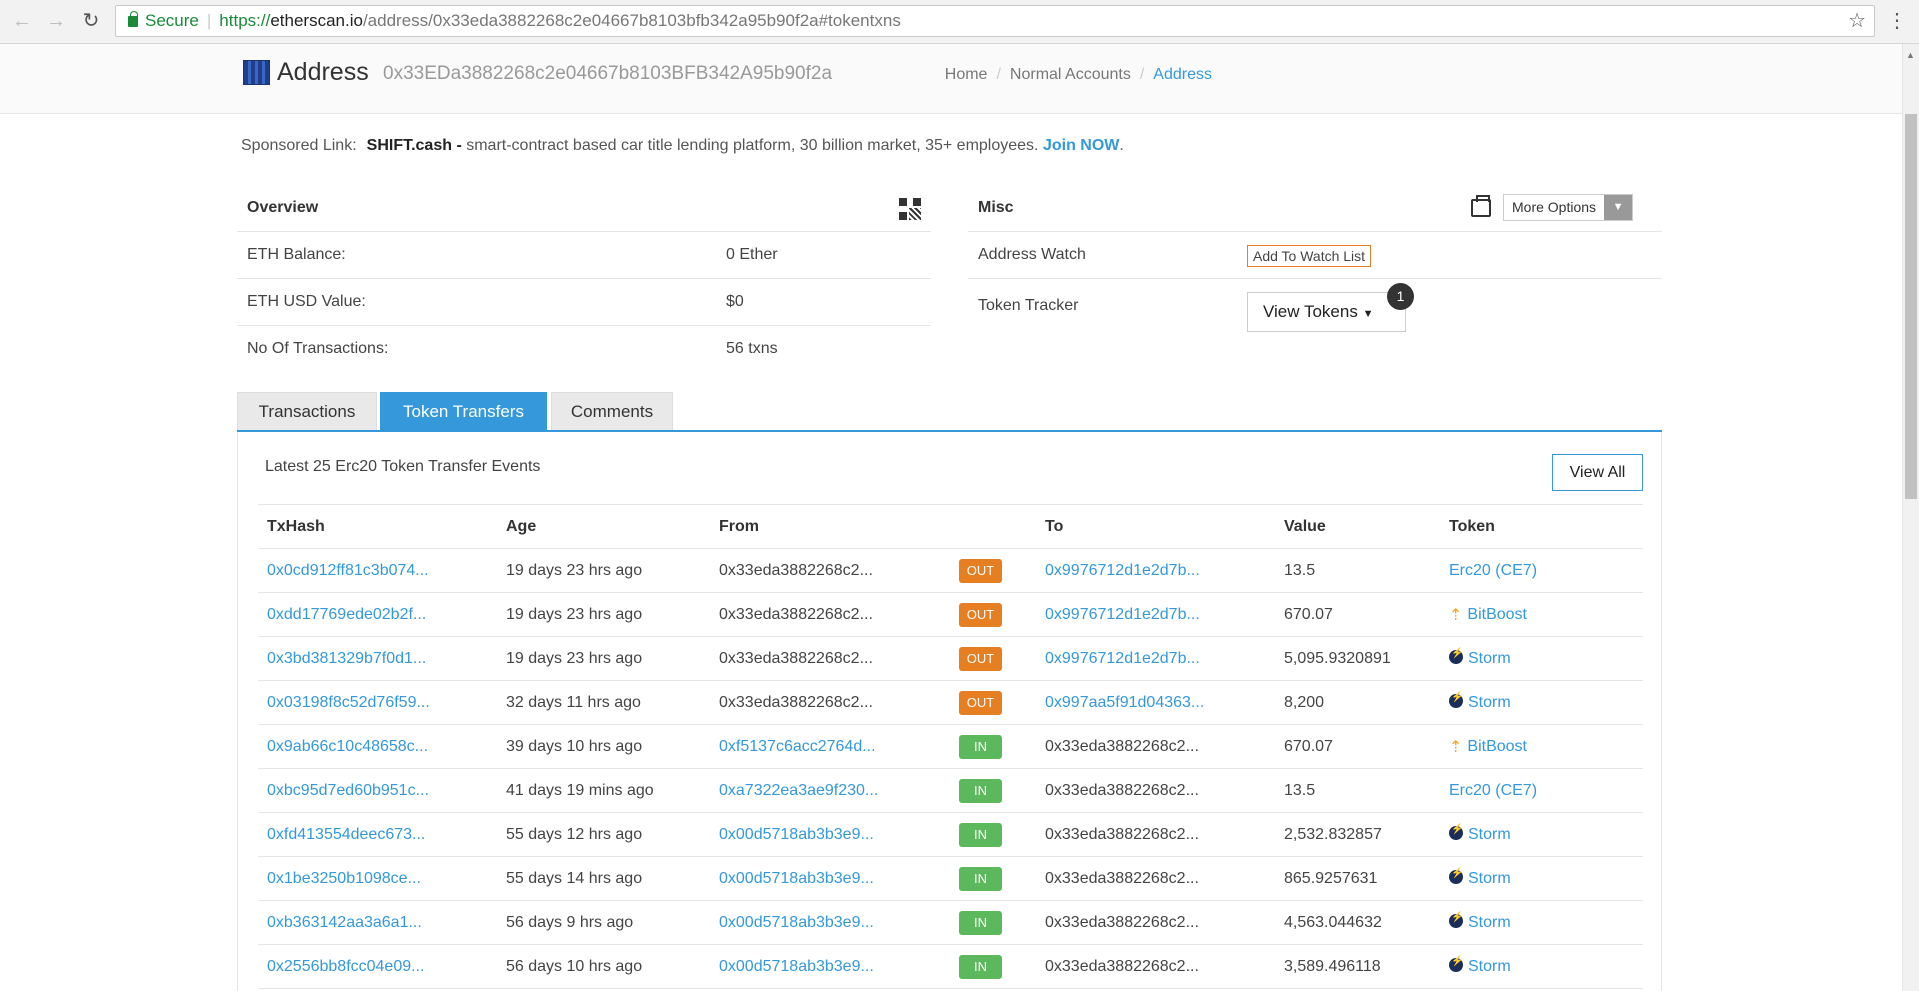 The image size is (1919, 991). I want to click on back-arrow-icon: ←, so click(22, 21).